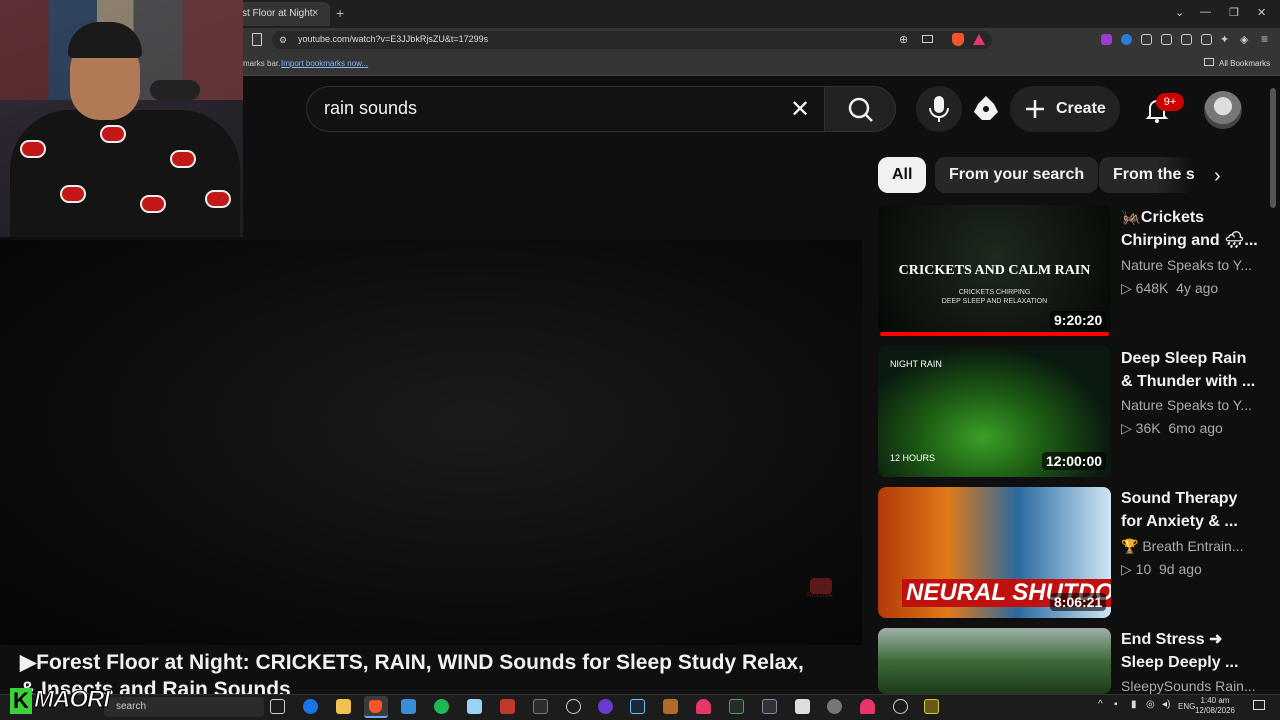 The height and width of the screenshot is (720, 1280). I want to click on bookmark-icon, so click(257, 39).